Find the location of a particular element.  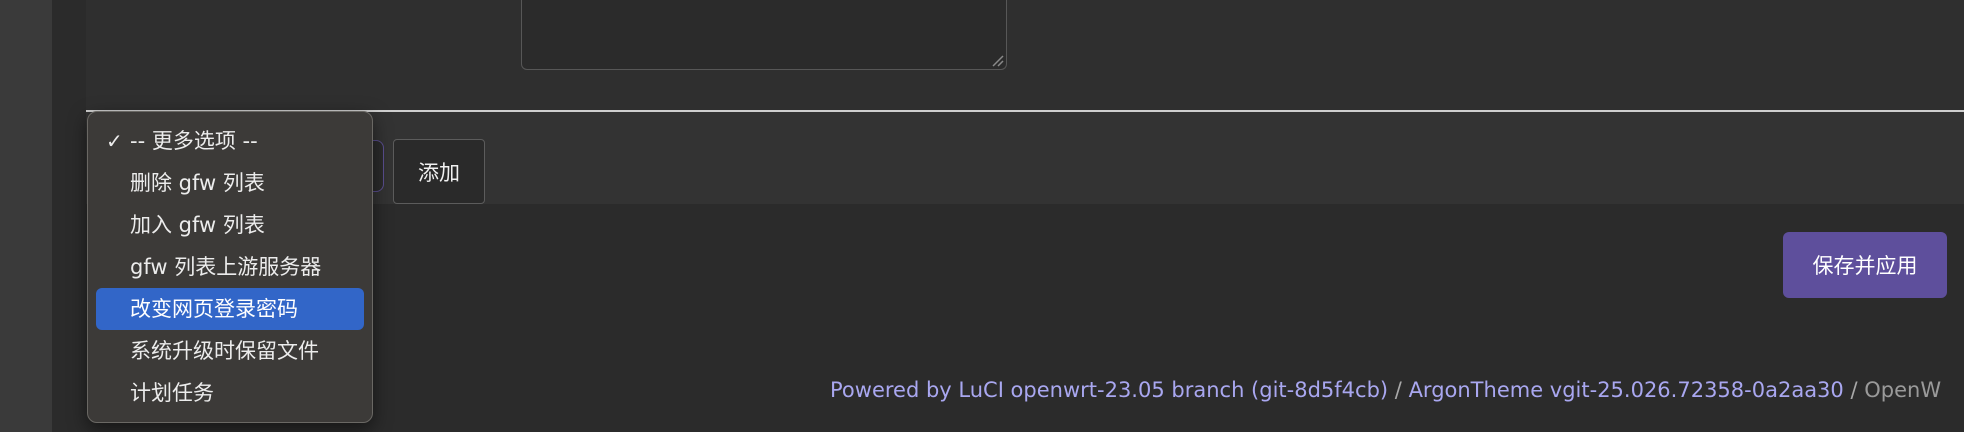

dropdown-option-add-gfw-list: 加入 gfw 列表 is located at coordinates (230, 225).